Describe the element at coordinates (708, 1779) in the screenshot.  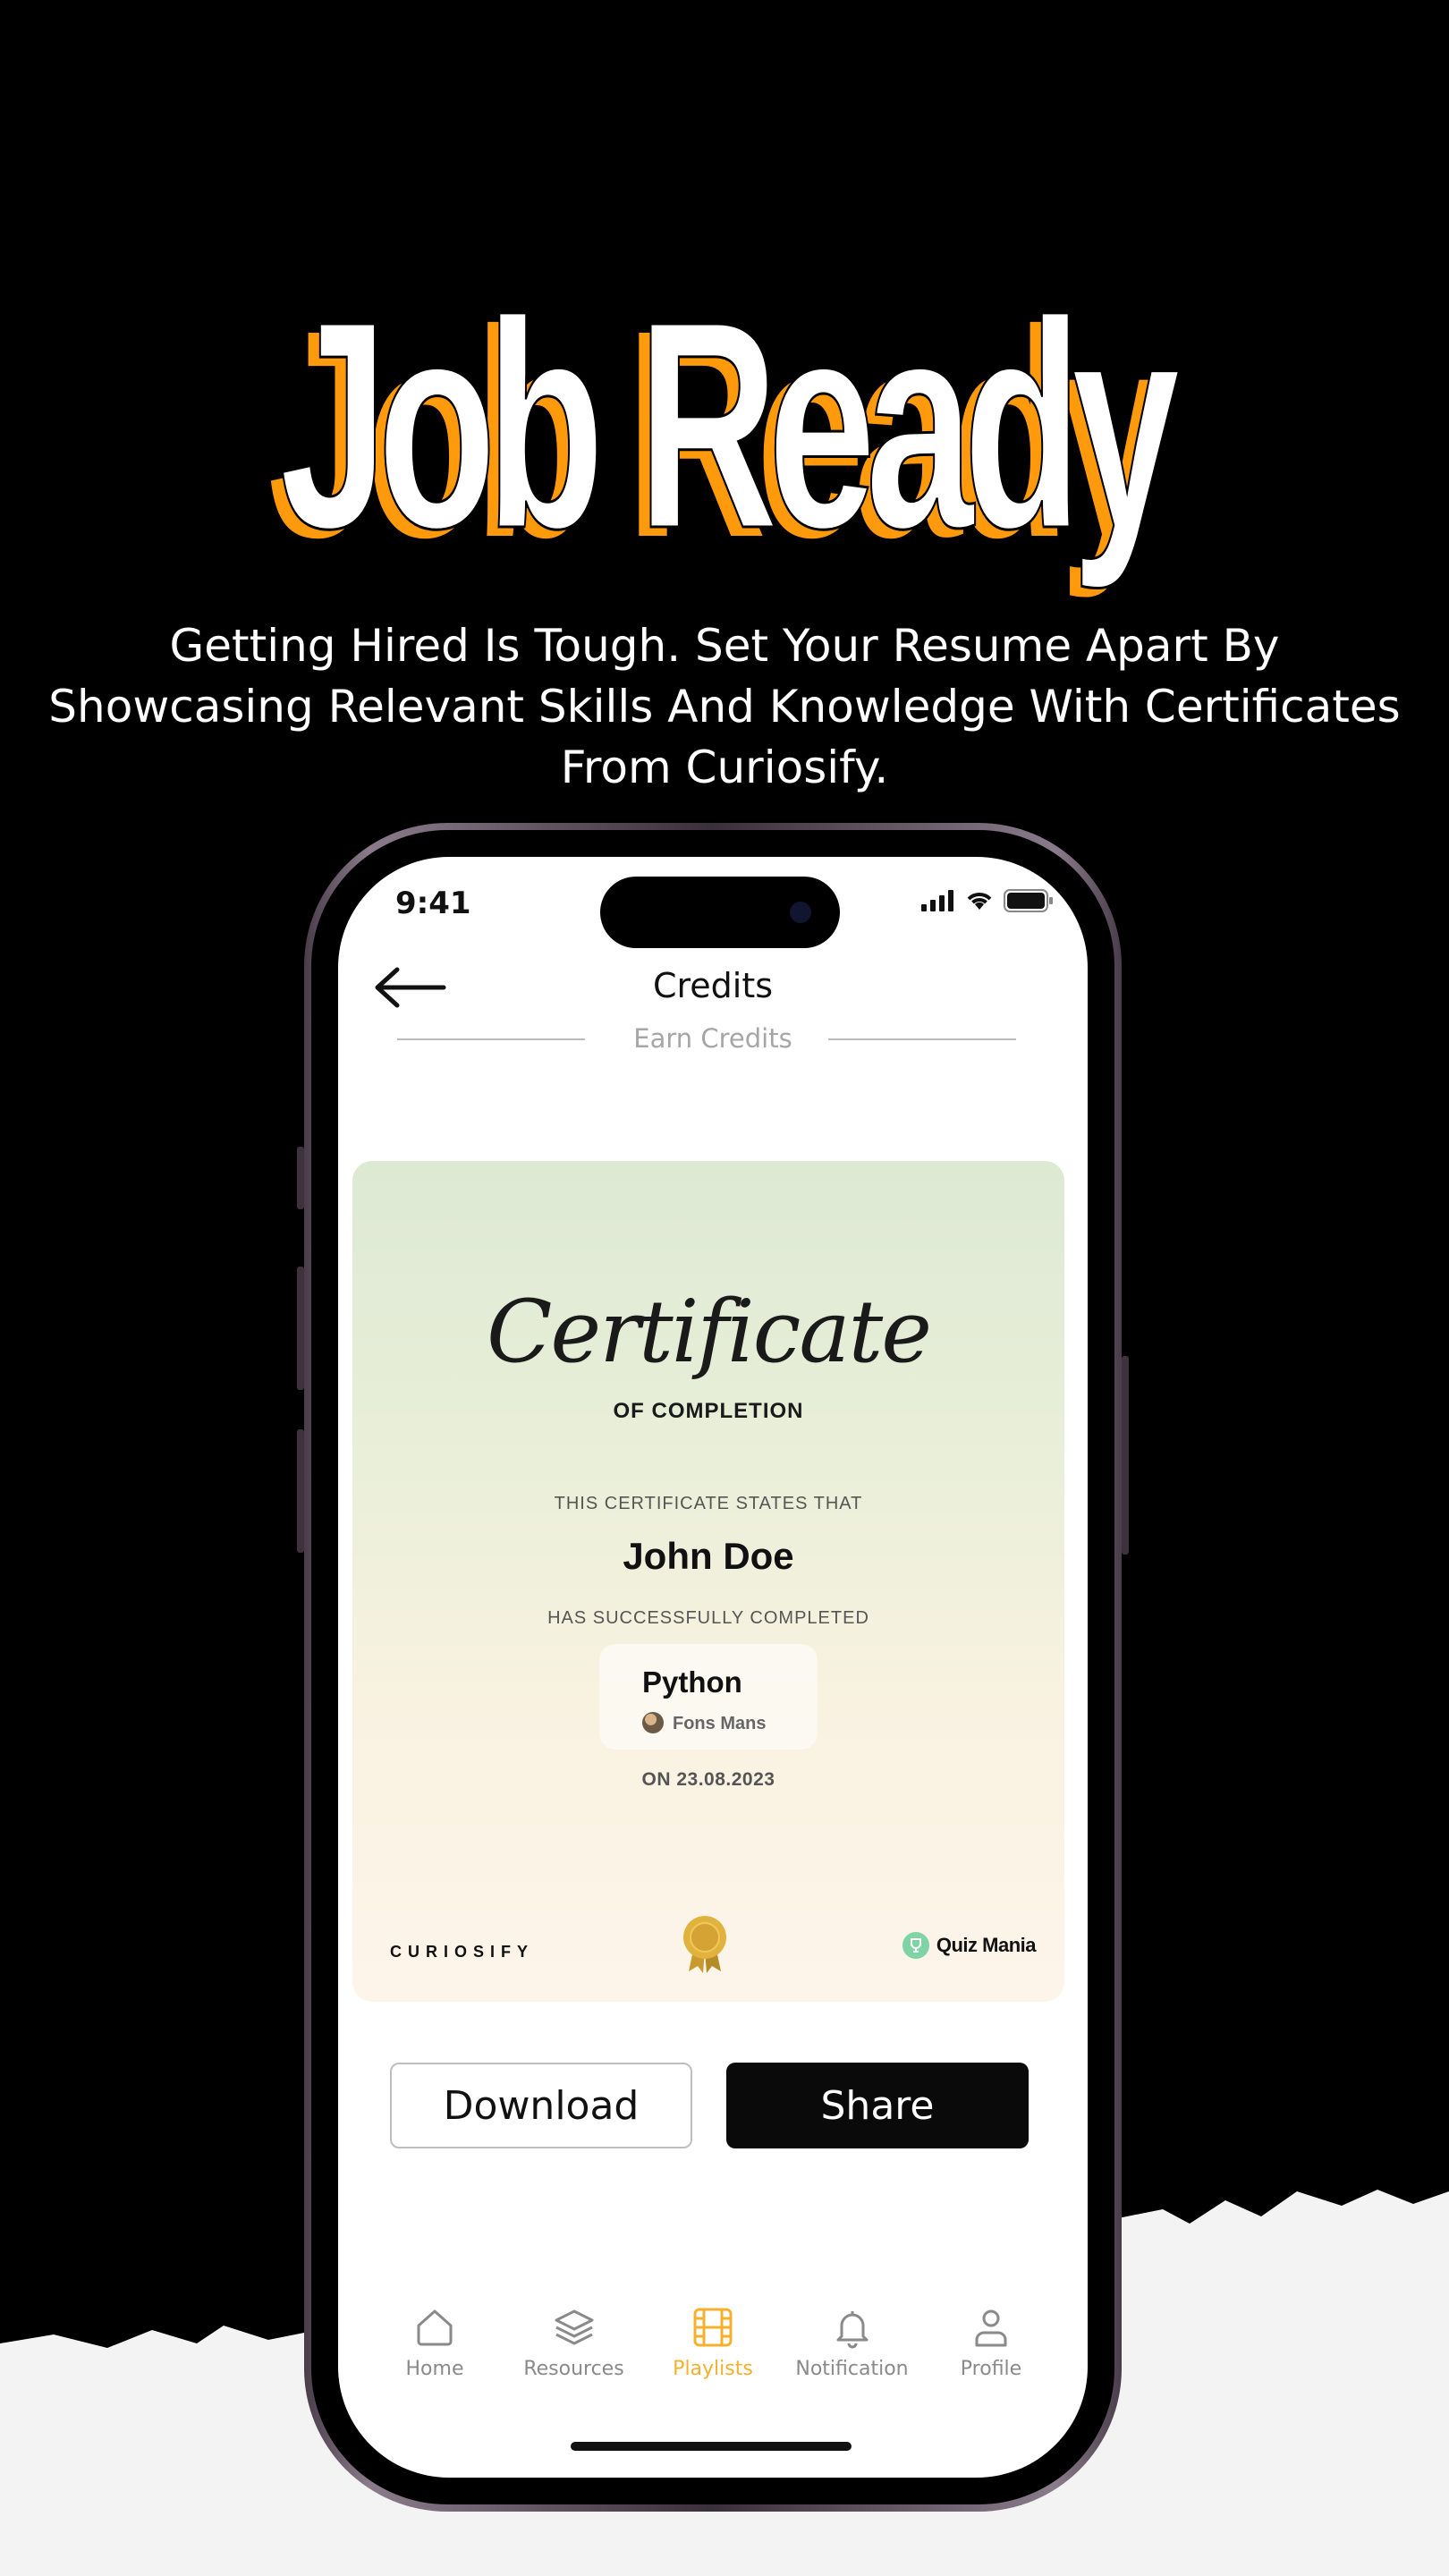
I see `completion-date: ON 23.08.2023` at that location.